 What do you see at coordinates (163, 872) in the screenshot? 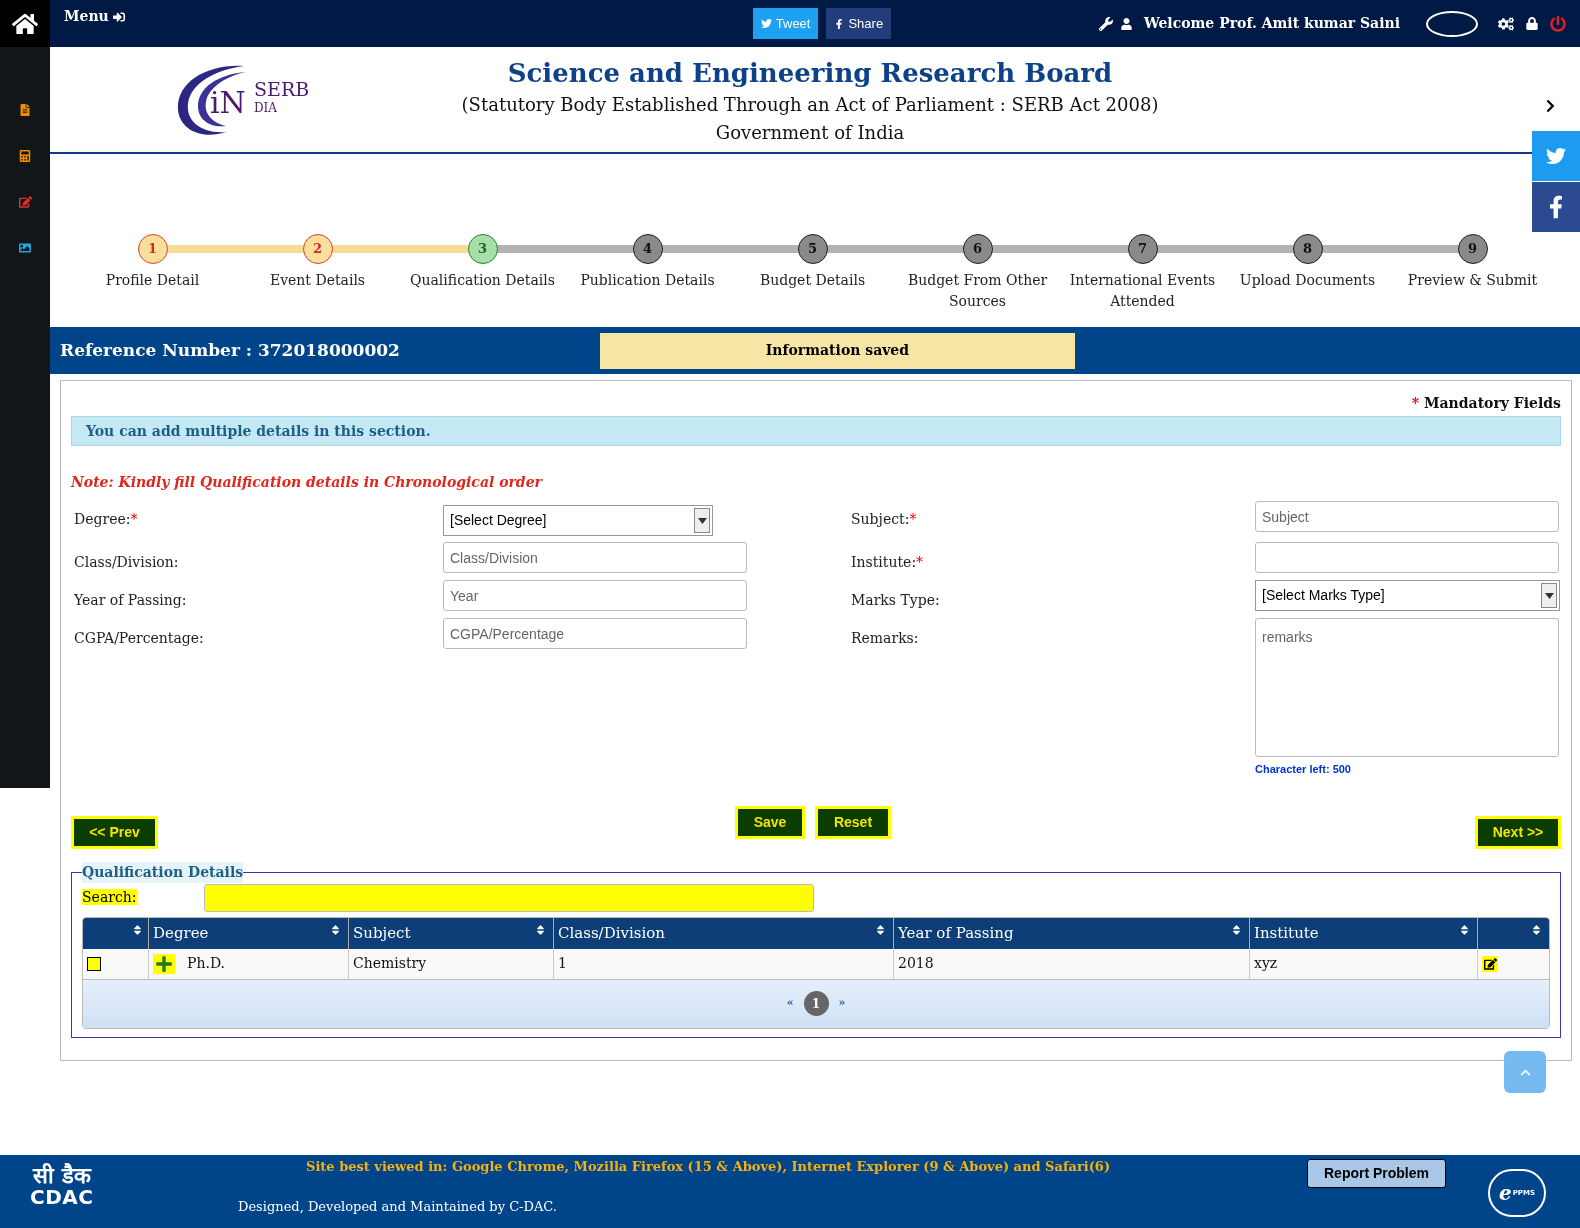
I see `panel-legend: Qualification Details` at bounding box center [163, 872].